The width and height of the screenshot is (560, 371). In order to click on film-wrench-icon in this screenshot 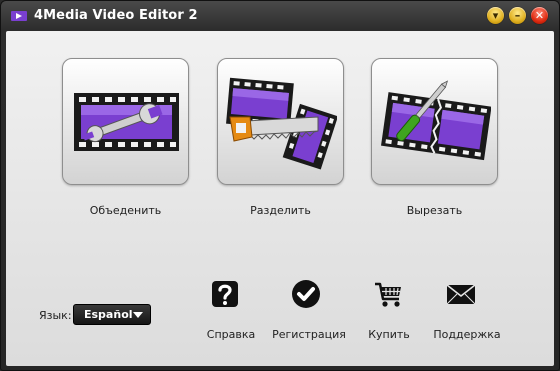, I will do `click(126, 122)`.